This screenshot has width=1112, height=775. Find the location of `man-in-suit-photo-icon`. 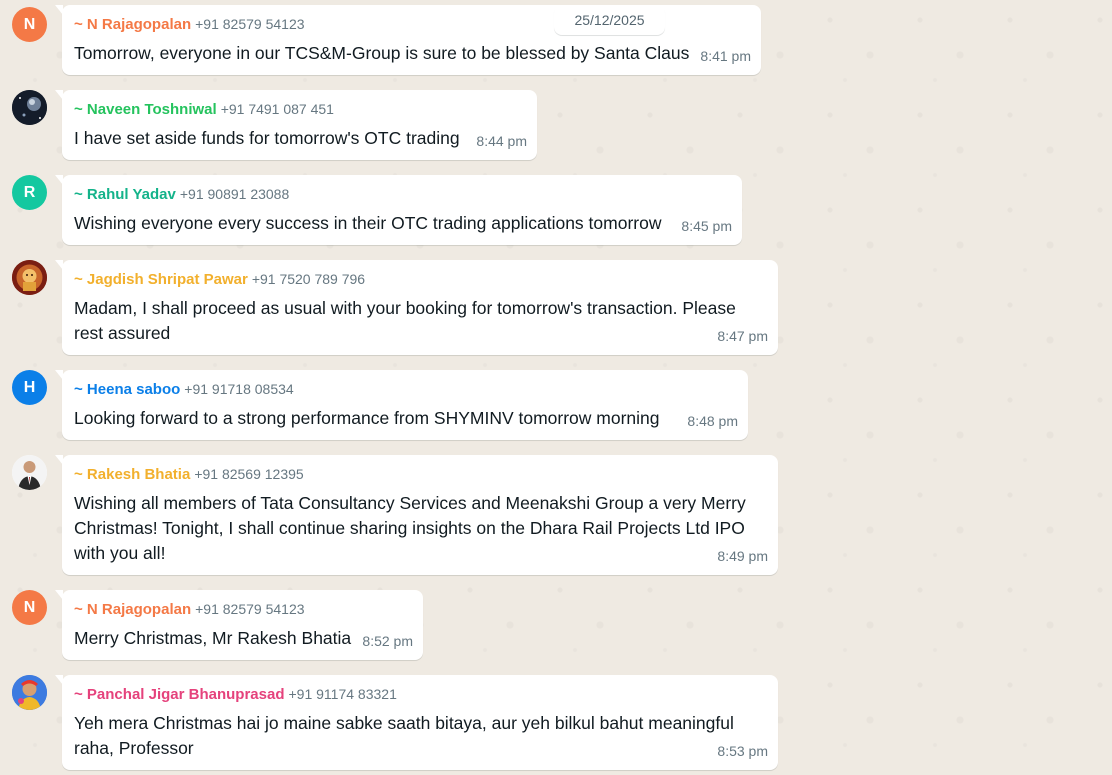

man-in-suit-photo-icon is located at coordinates (29, 472).